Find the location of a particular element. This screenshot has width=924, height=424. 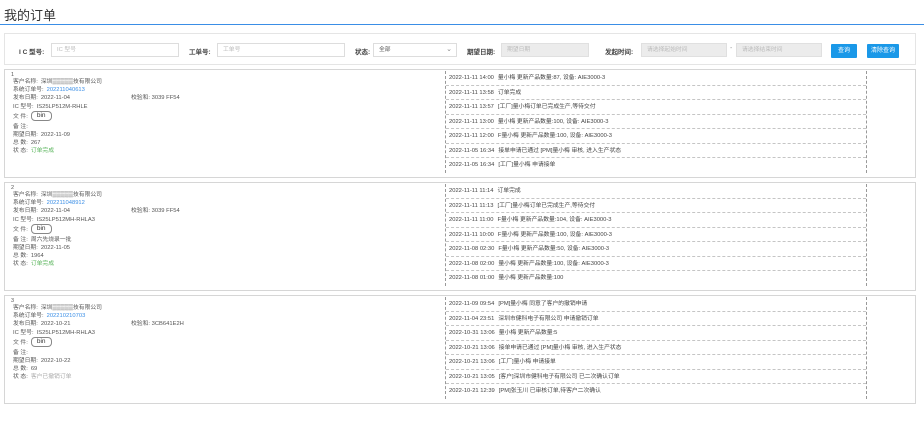

start-time-begin-input: 请选择起始时间 is located at coordinates (684, 50).